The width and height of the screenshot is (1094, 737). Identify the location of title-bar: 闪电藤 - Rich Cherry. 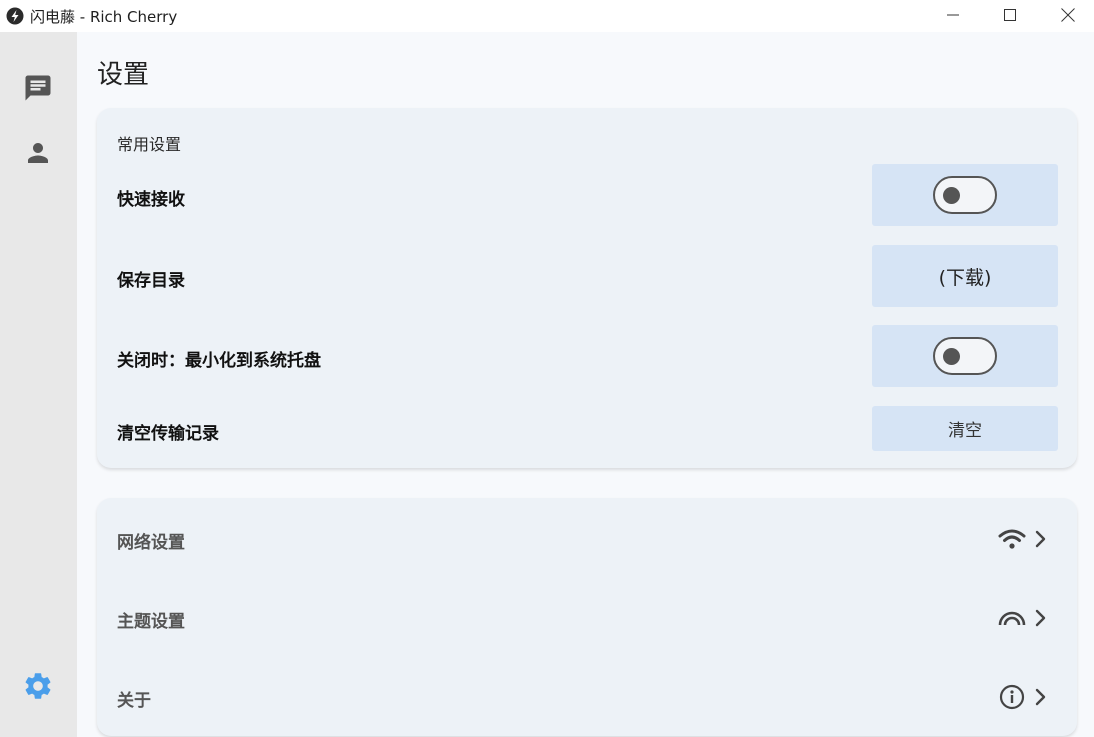
(547, 16).